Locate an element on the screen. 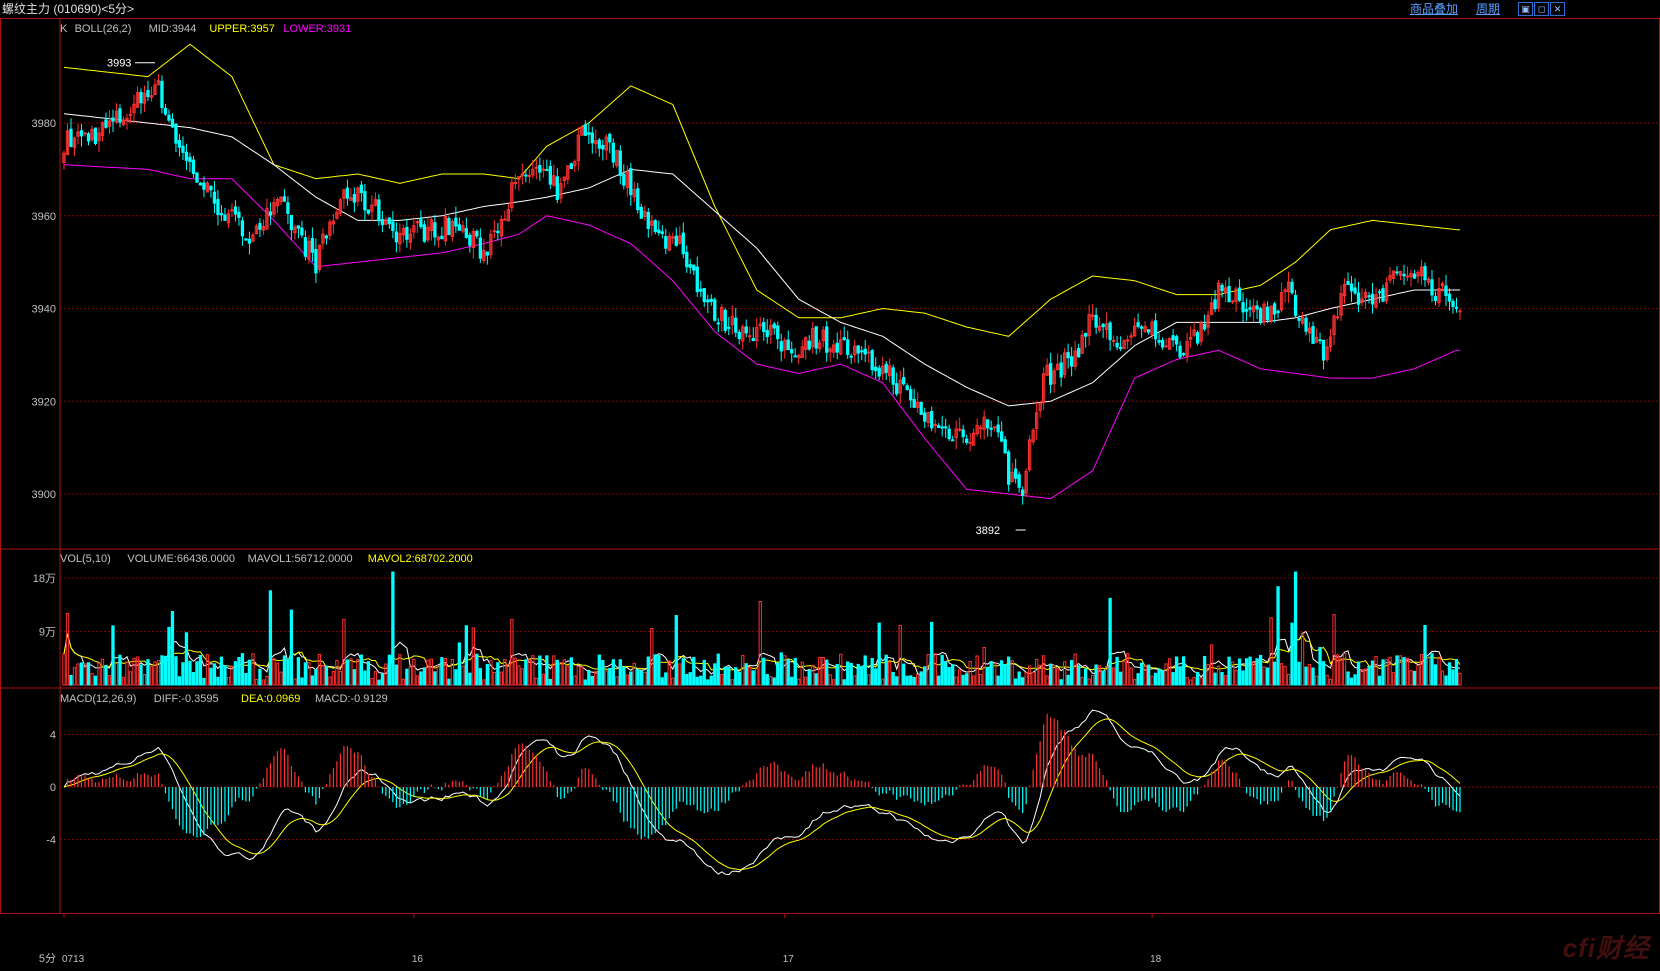 This screenshot has height=971, width=1660. restore-icon: ▣ is located at coordinates (1525, 9).